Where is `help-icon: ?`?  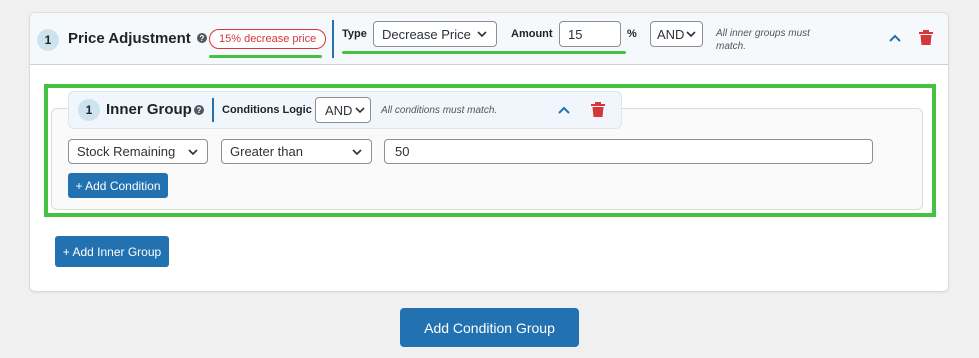
help-icon: ? is located at coordinates (202, 38).